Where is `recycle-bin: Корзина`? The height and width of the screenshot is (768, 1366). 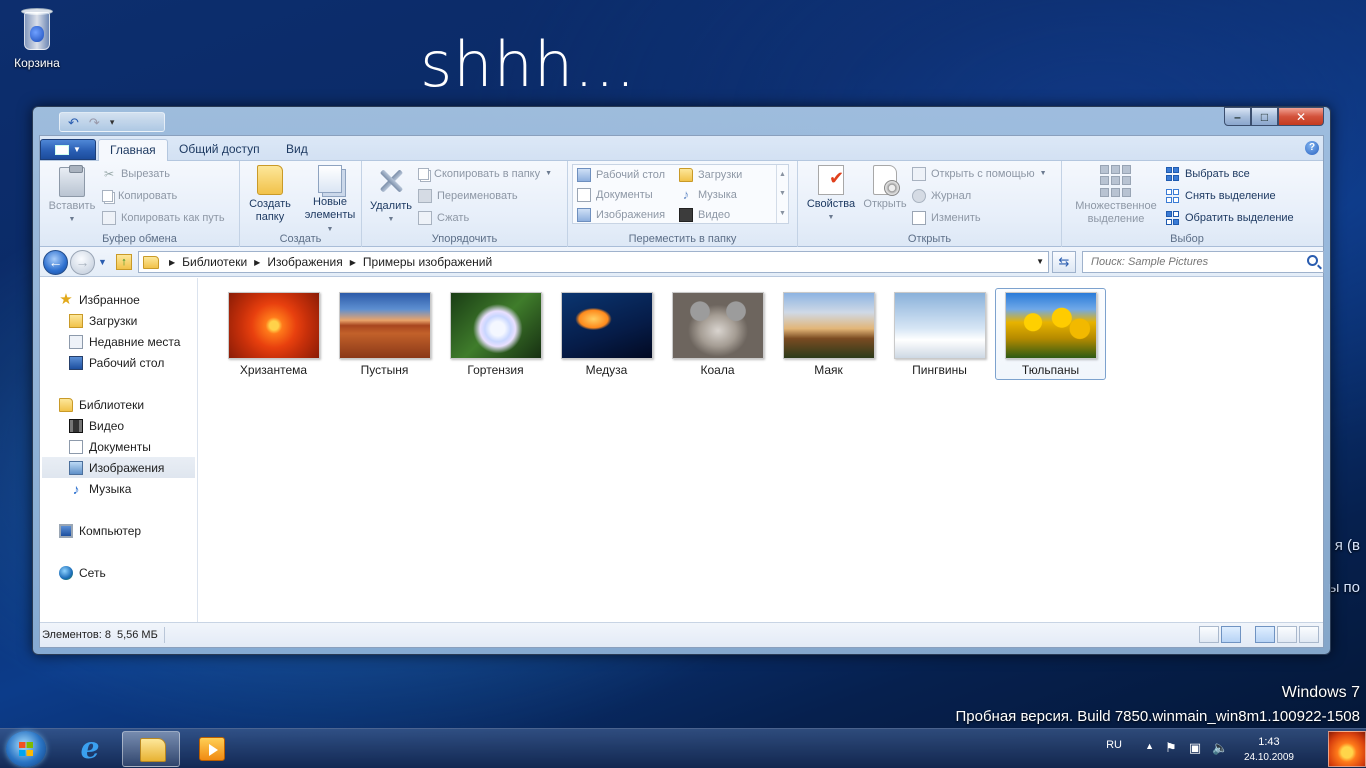 recycle-bin: Корзина is located at coordinates (37, 38).